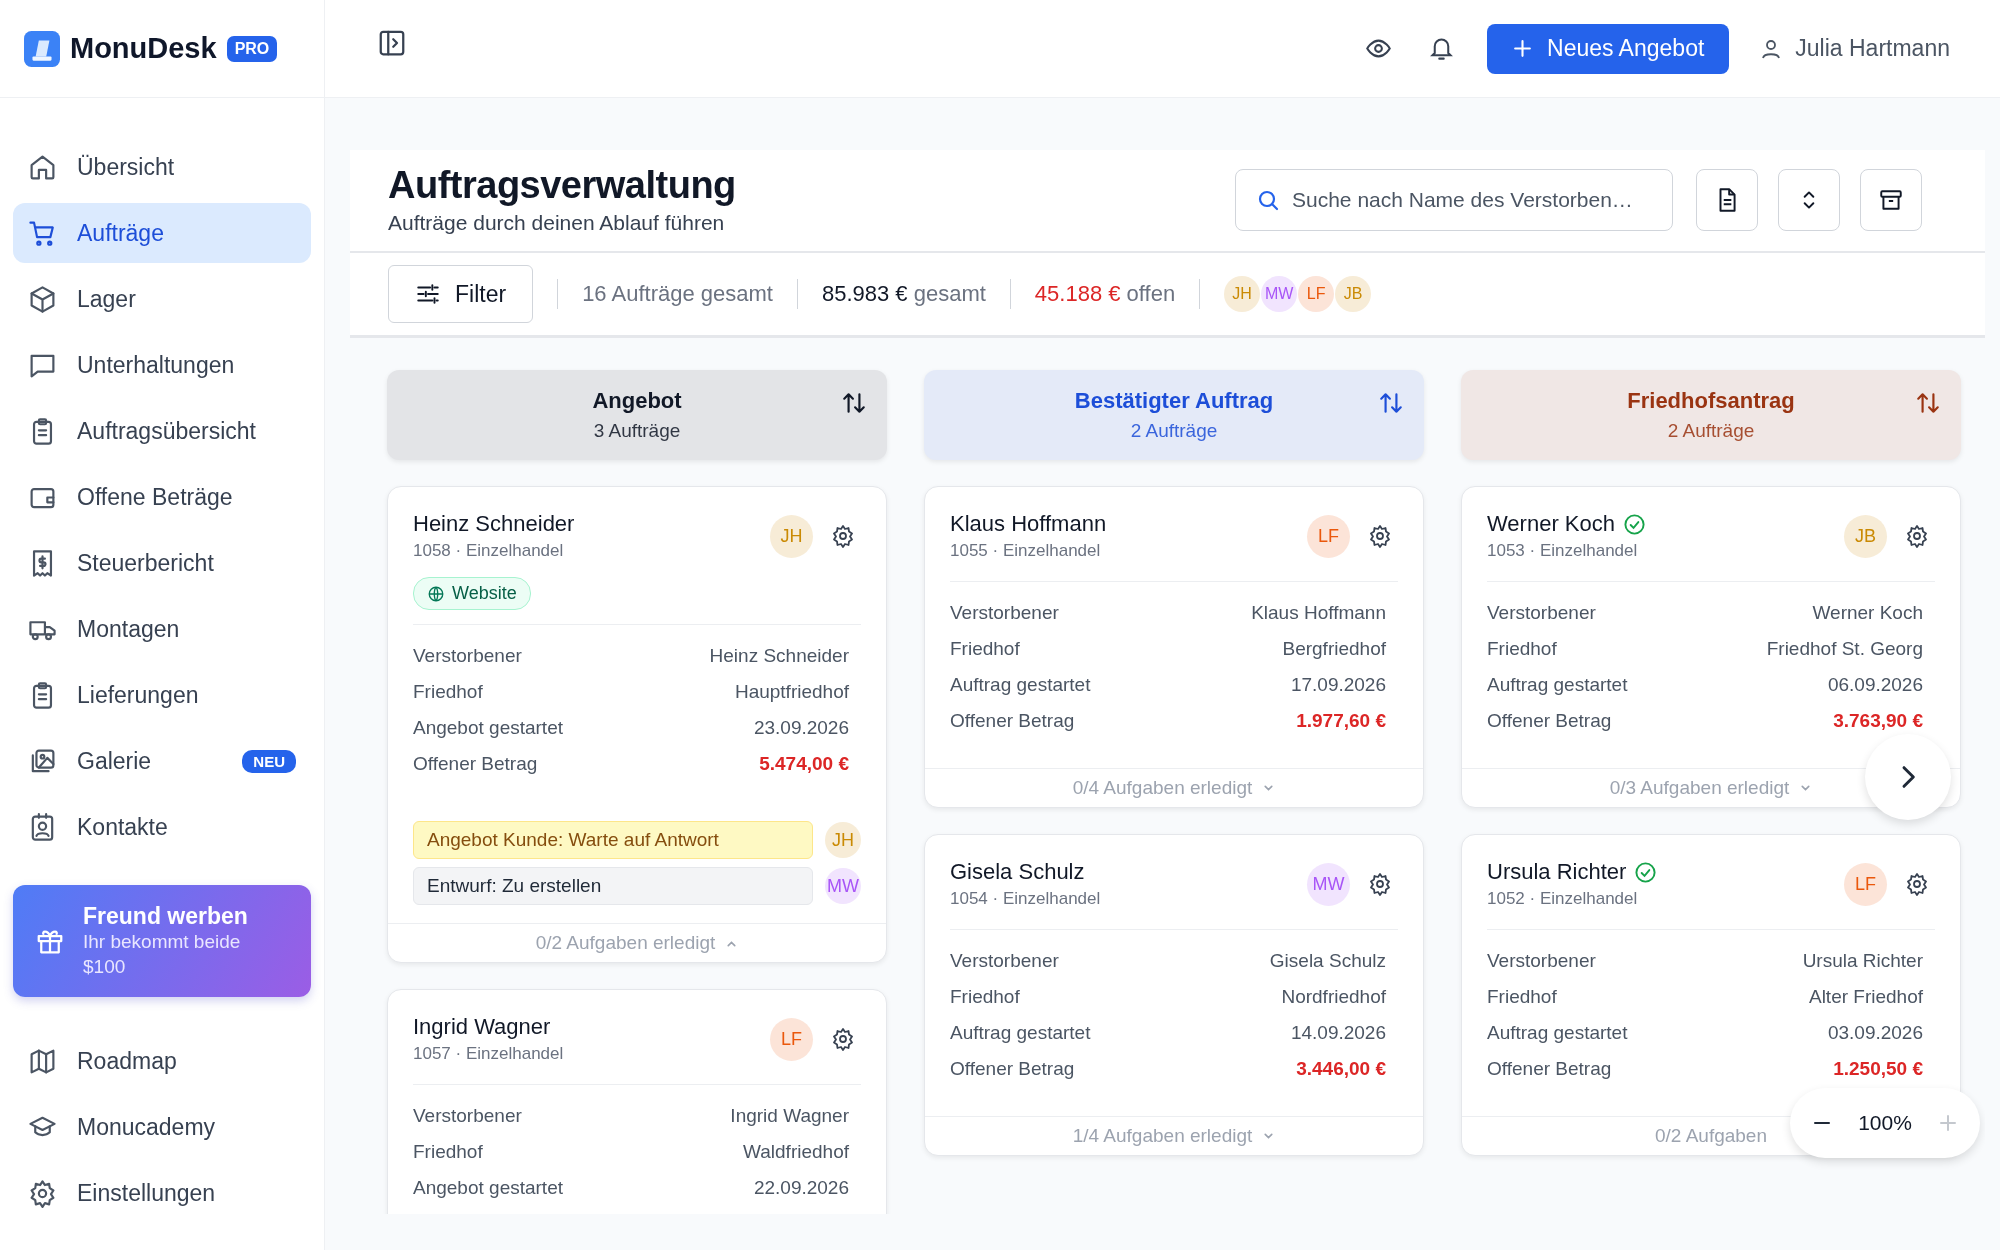 Image resolution: width=2000 pixels, height=1250 pixels. I want to click on task-status: Angebot Kunde: Warte auf Antwort, so click(613, 840).